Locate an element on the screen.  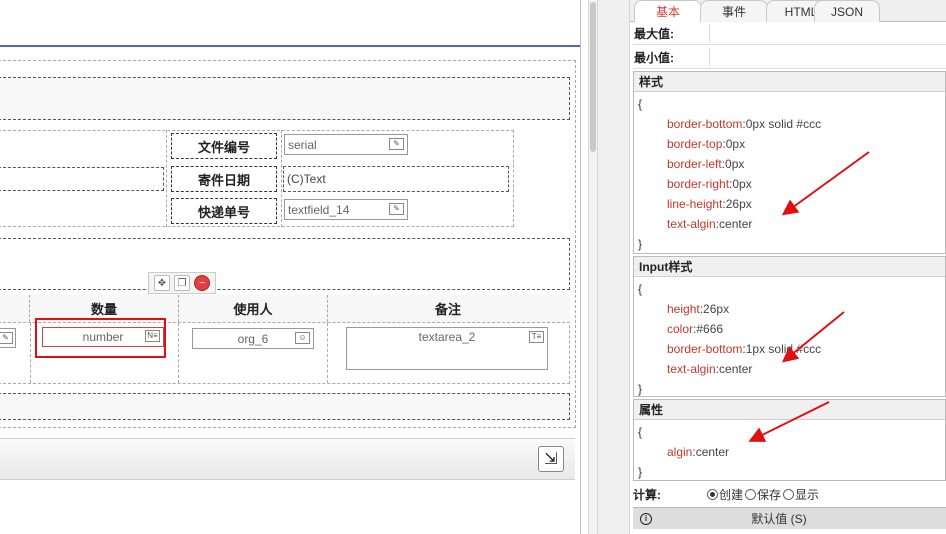
canvas-edge is located at coordinates (580, 267).